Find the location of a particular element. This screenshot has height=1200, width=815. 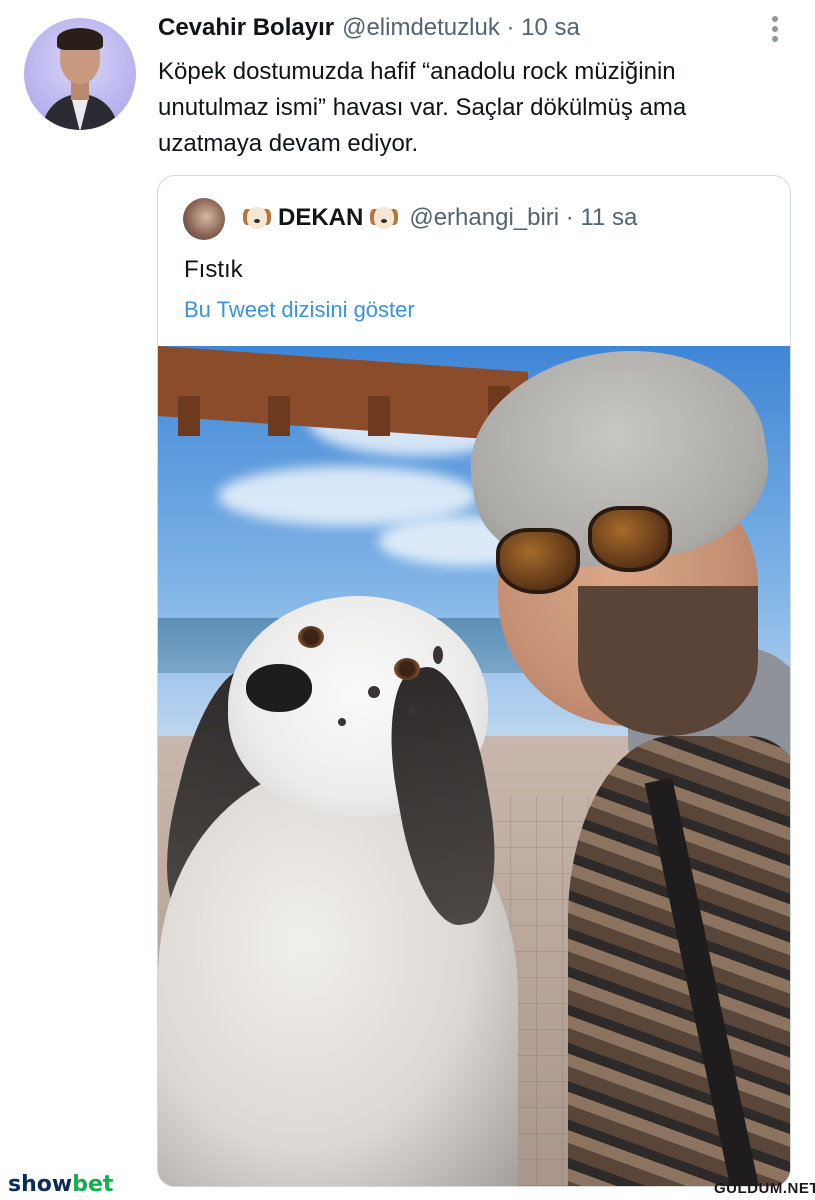

tweet-header: Cevahir Bolayır @elimdetuzluk · 10 sa is located at coordinates (369, 28).